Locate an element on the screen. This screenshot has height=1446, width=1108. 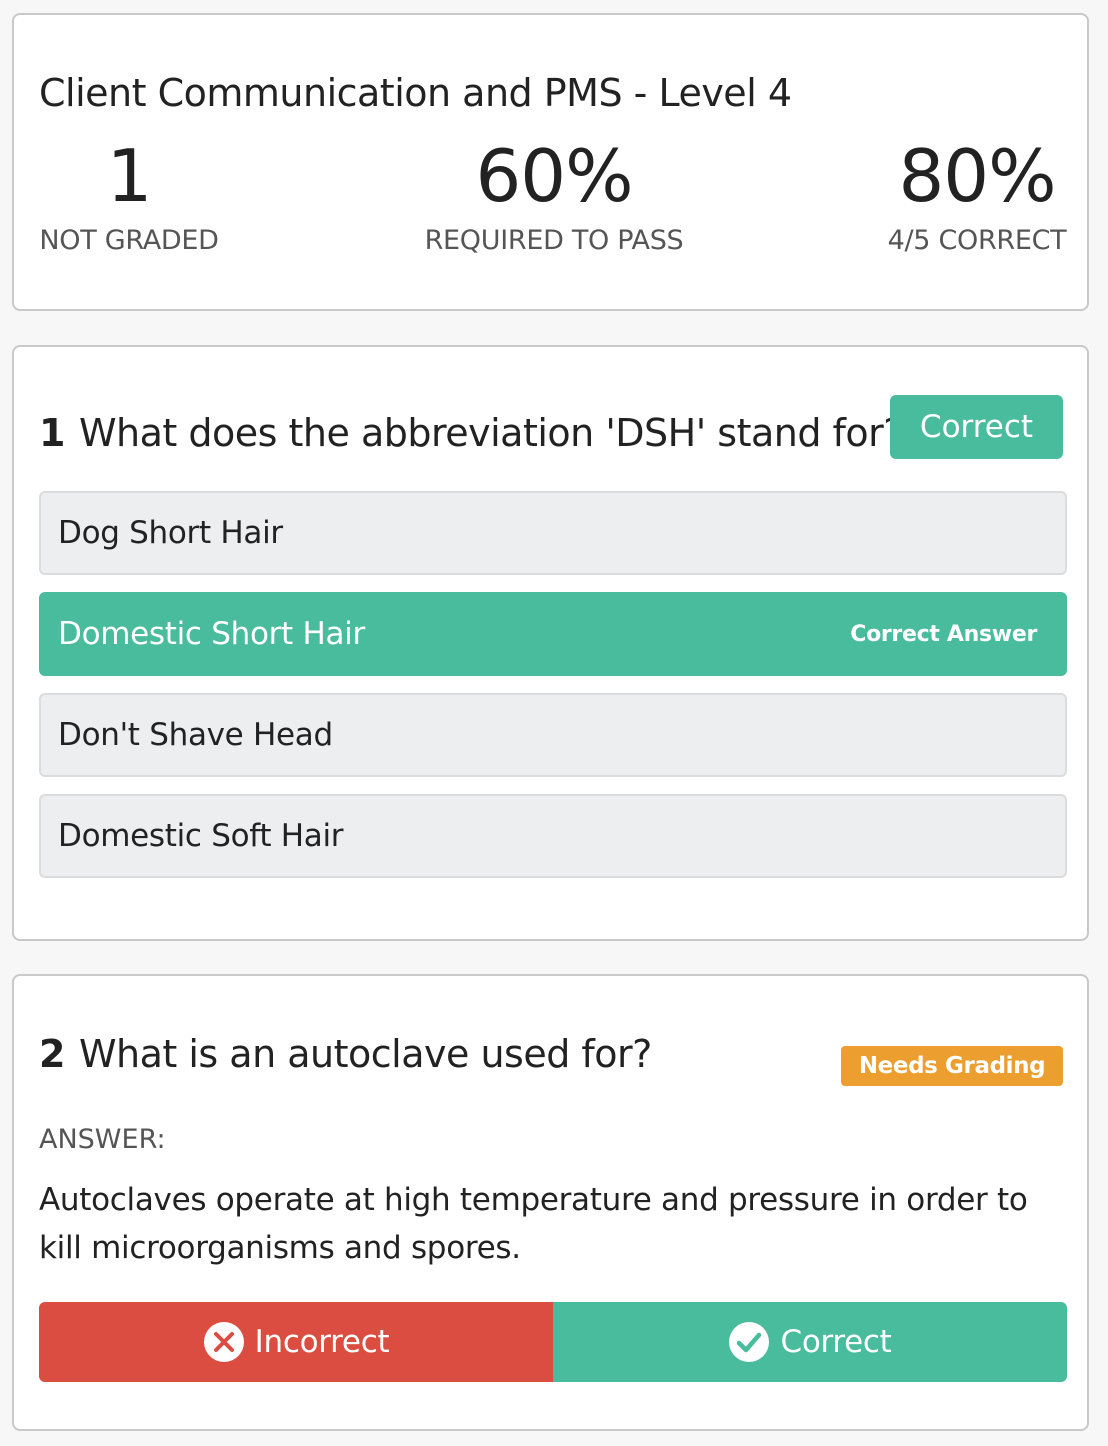
question-text: What is an autoclave used for? is located at coordinates (365, 1054).